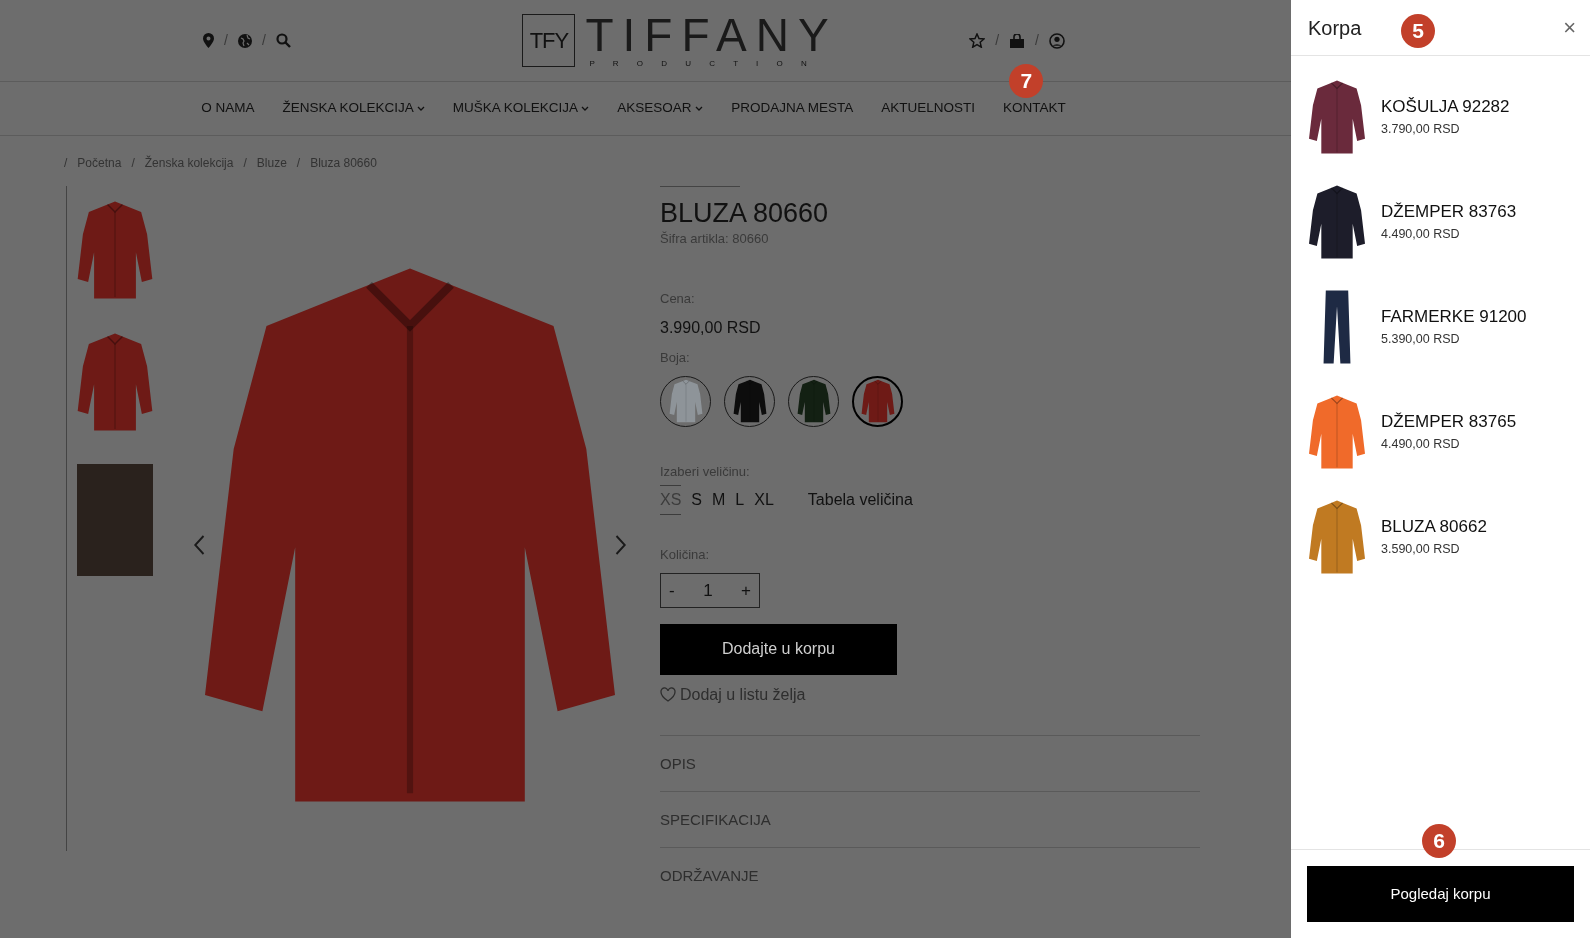 This screenshot has width=1590, height=938. Describe the element at coordinates (1421, 129) in the screenshot. I see `cart-item-price: 3.790,00 RSD` at that location.